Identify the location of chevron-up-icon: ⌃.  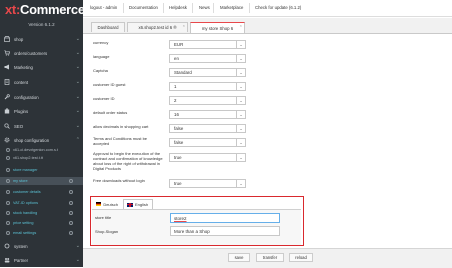
(77, 140).